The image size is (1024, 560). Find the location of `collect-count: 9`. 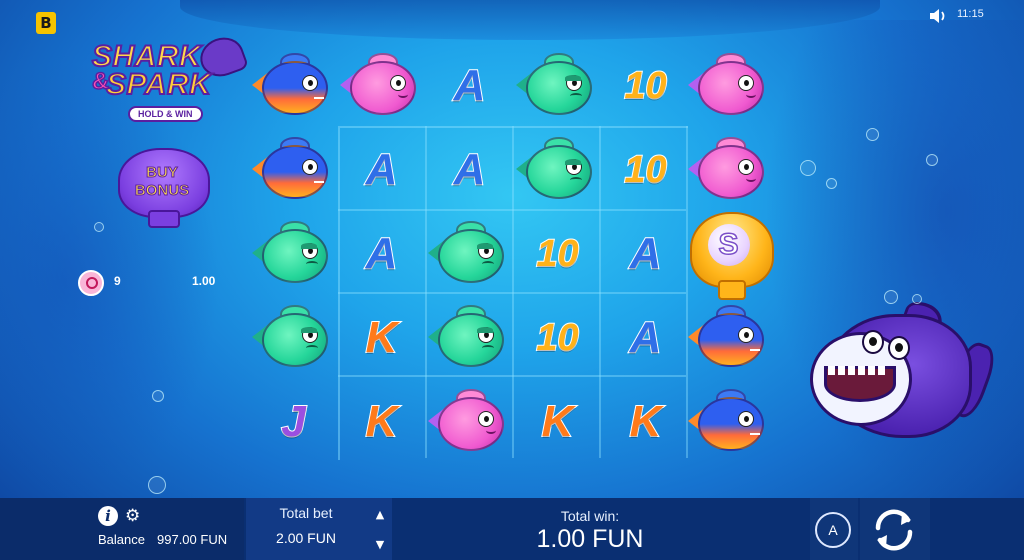

collect-count: 9 is located at coordinates (117, 281).